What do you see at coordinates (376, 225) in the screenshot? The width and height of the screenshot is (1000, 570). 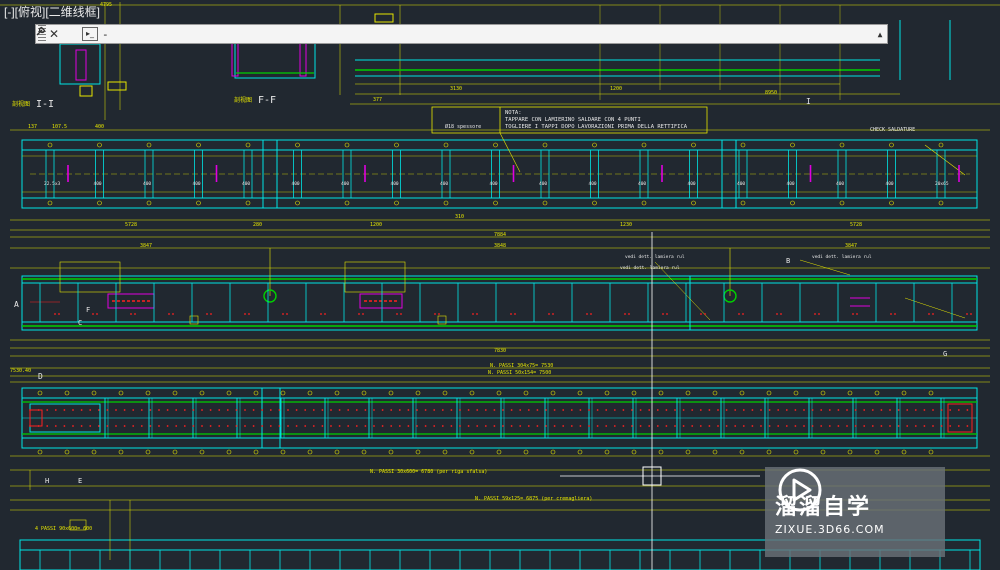 I see `dim-band1-mid1: 1200` at bounding box center [376, 225].